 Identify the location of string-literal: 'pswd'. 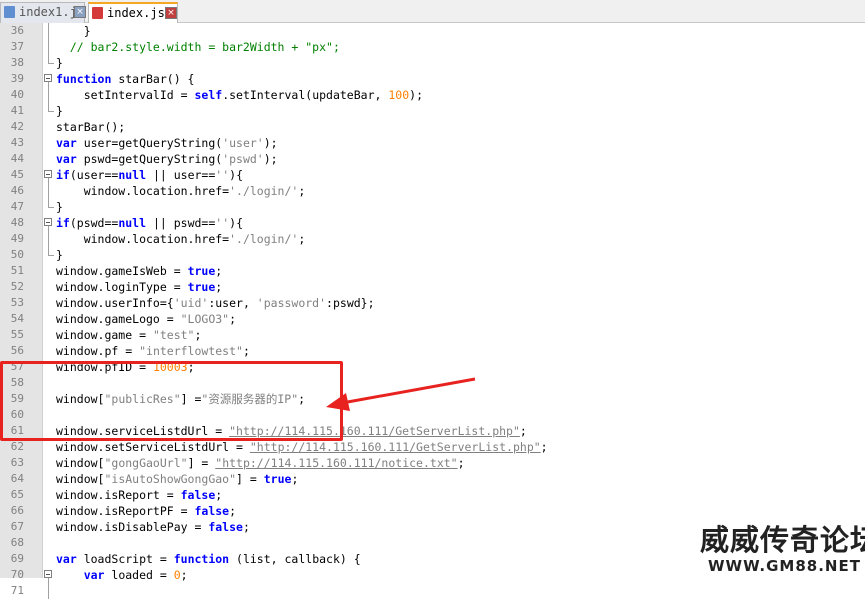
(243, 159).